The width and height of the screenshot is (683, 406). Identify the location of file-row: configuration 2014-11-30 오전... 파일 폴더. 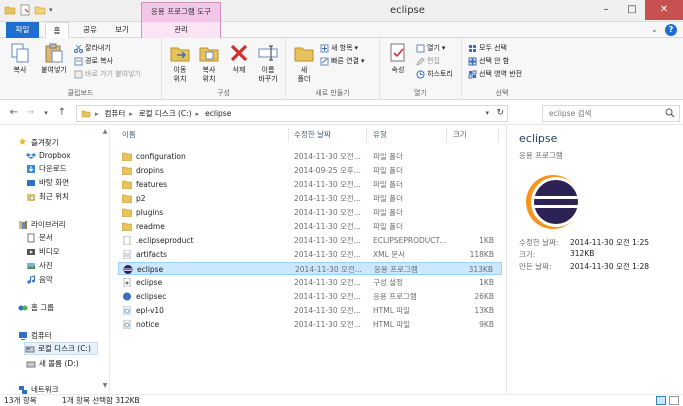
(310, 156).